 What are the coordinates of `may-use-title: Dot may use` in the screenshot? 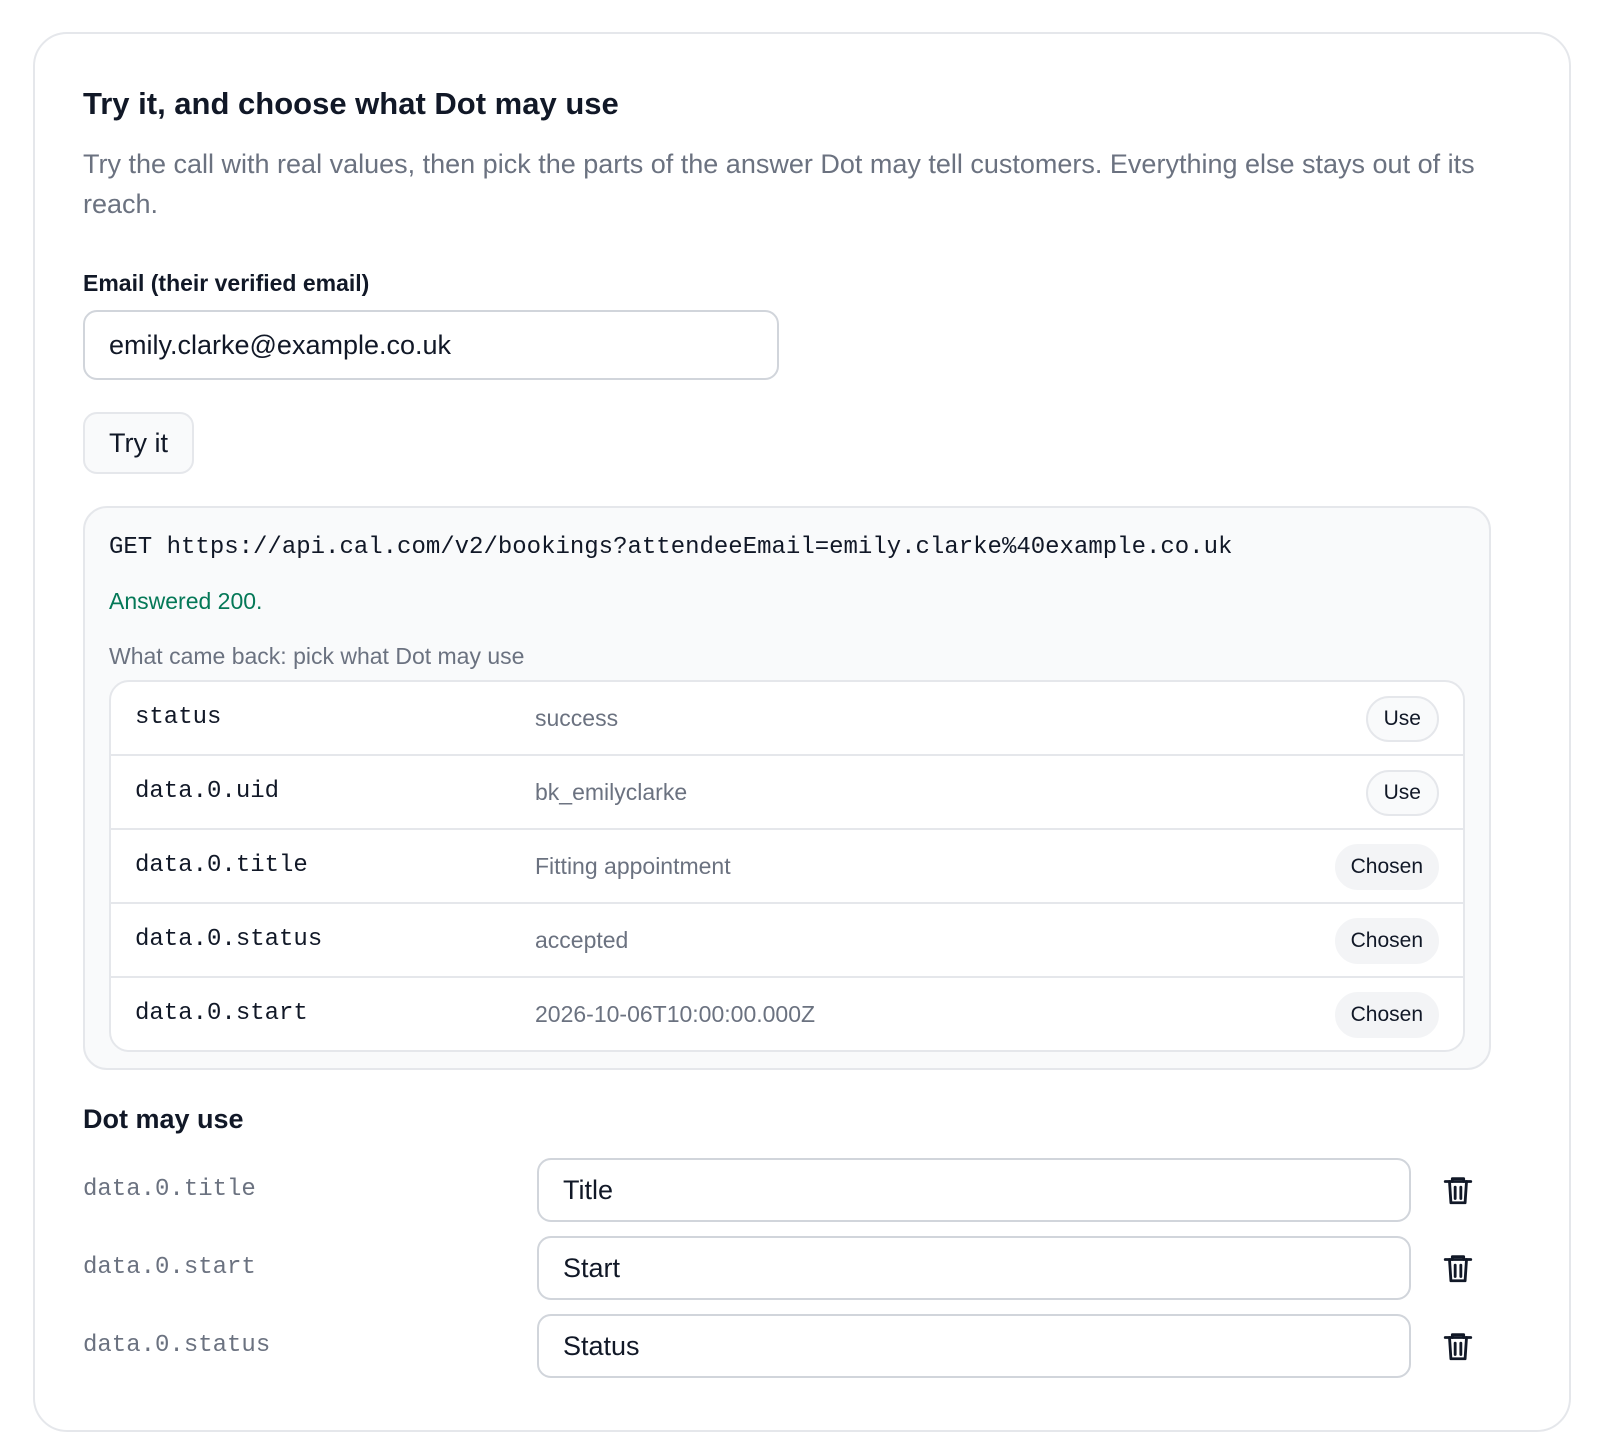 It's located at (163, 1119).